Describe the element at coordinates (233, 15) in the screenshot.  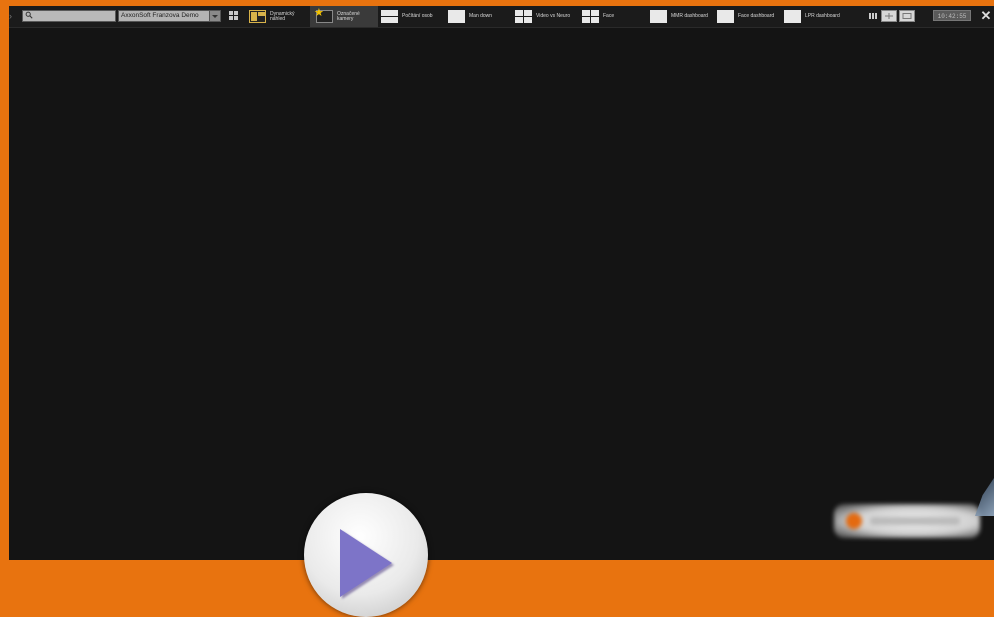
I see `layout-grid-icon` at that location.